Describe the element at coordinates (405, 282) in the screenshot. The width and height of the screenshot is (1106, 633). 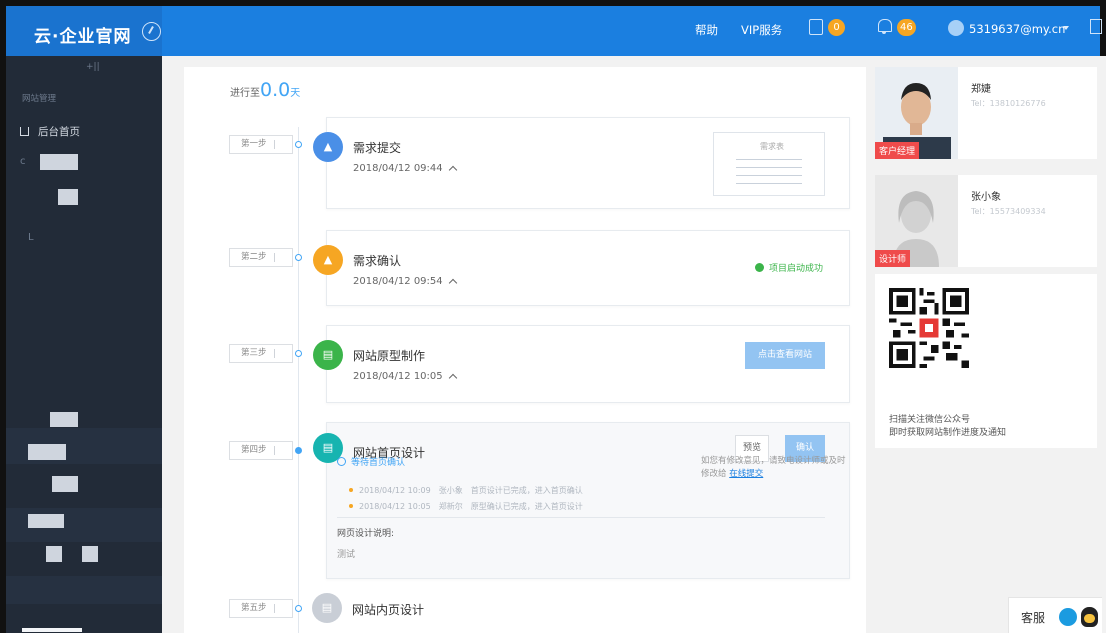
I see `step-date: 2018/04/12 09:54` at that location.